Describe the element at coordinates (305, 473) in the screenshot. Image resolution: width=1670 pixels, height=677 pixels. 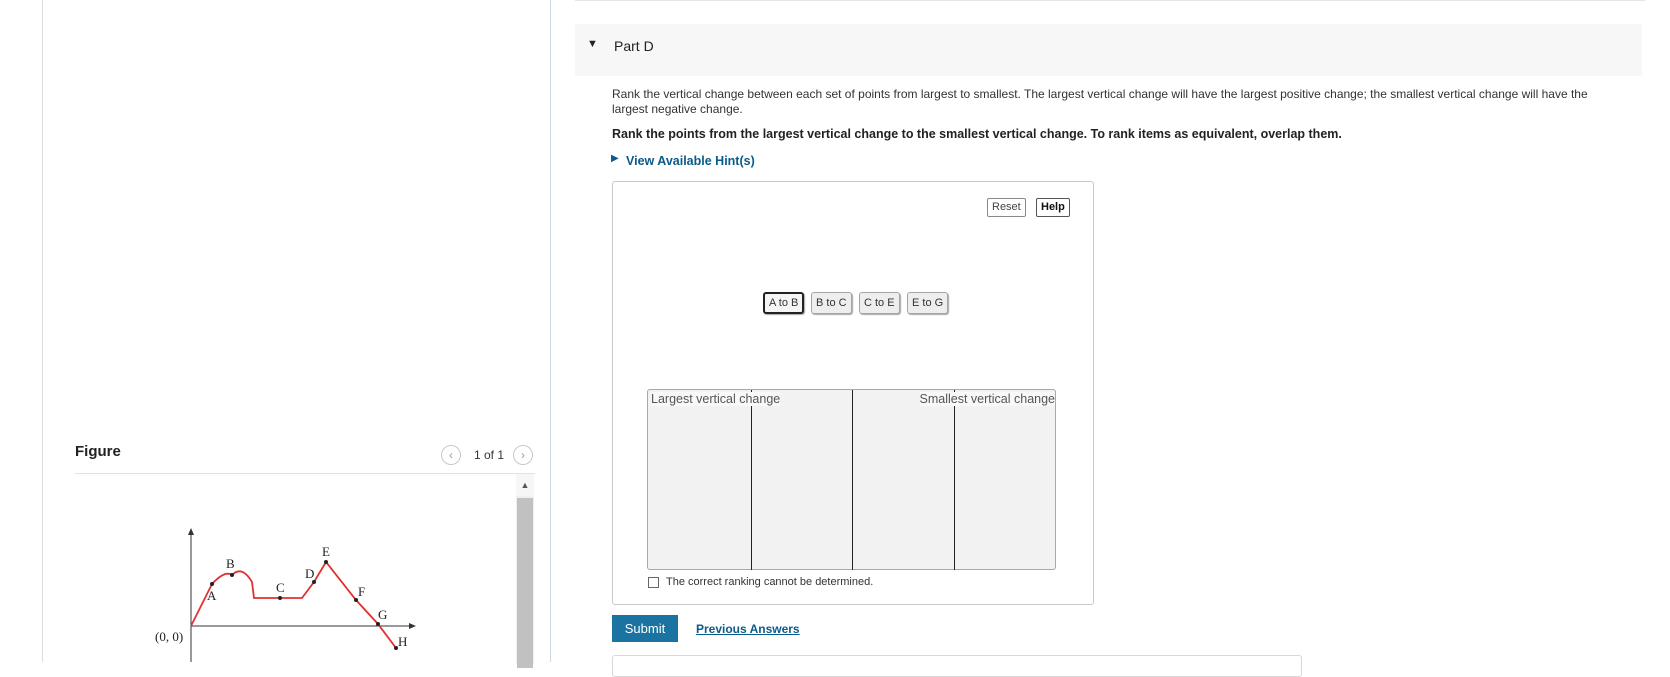
I see `figure-separator` at that location.